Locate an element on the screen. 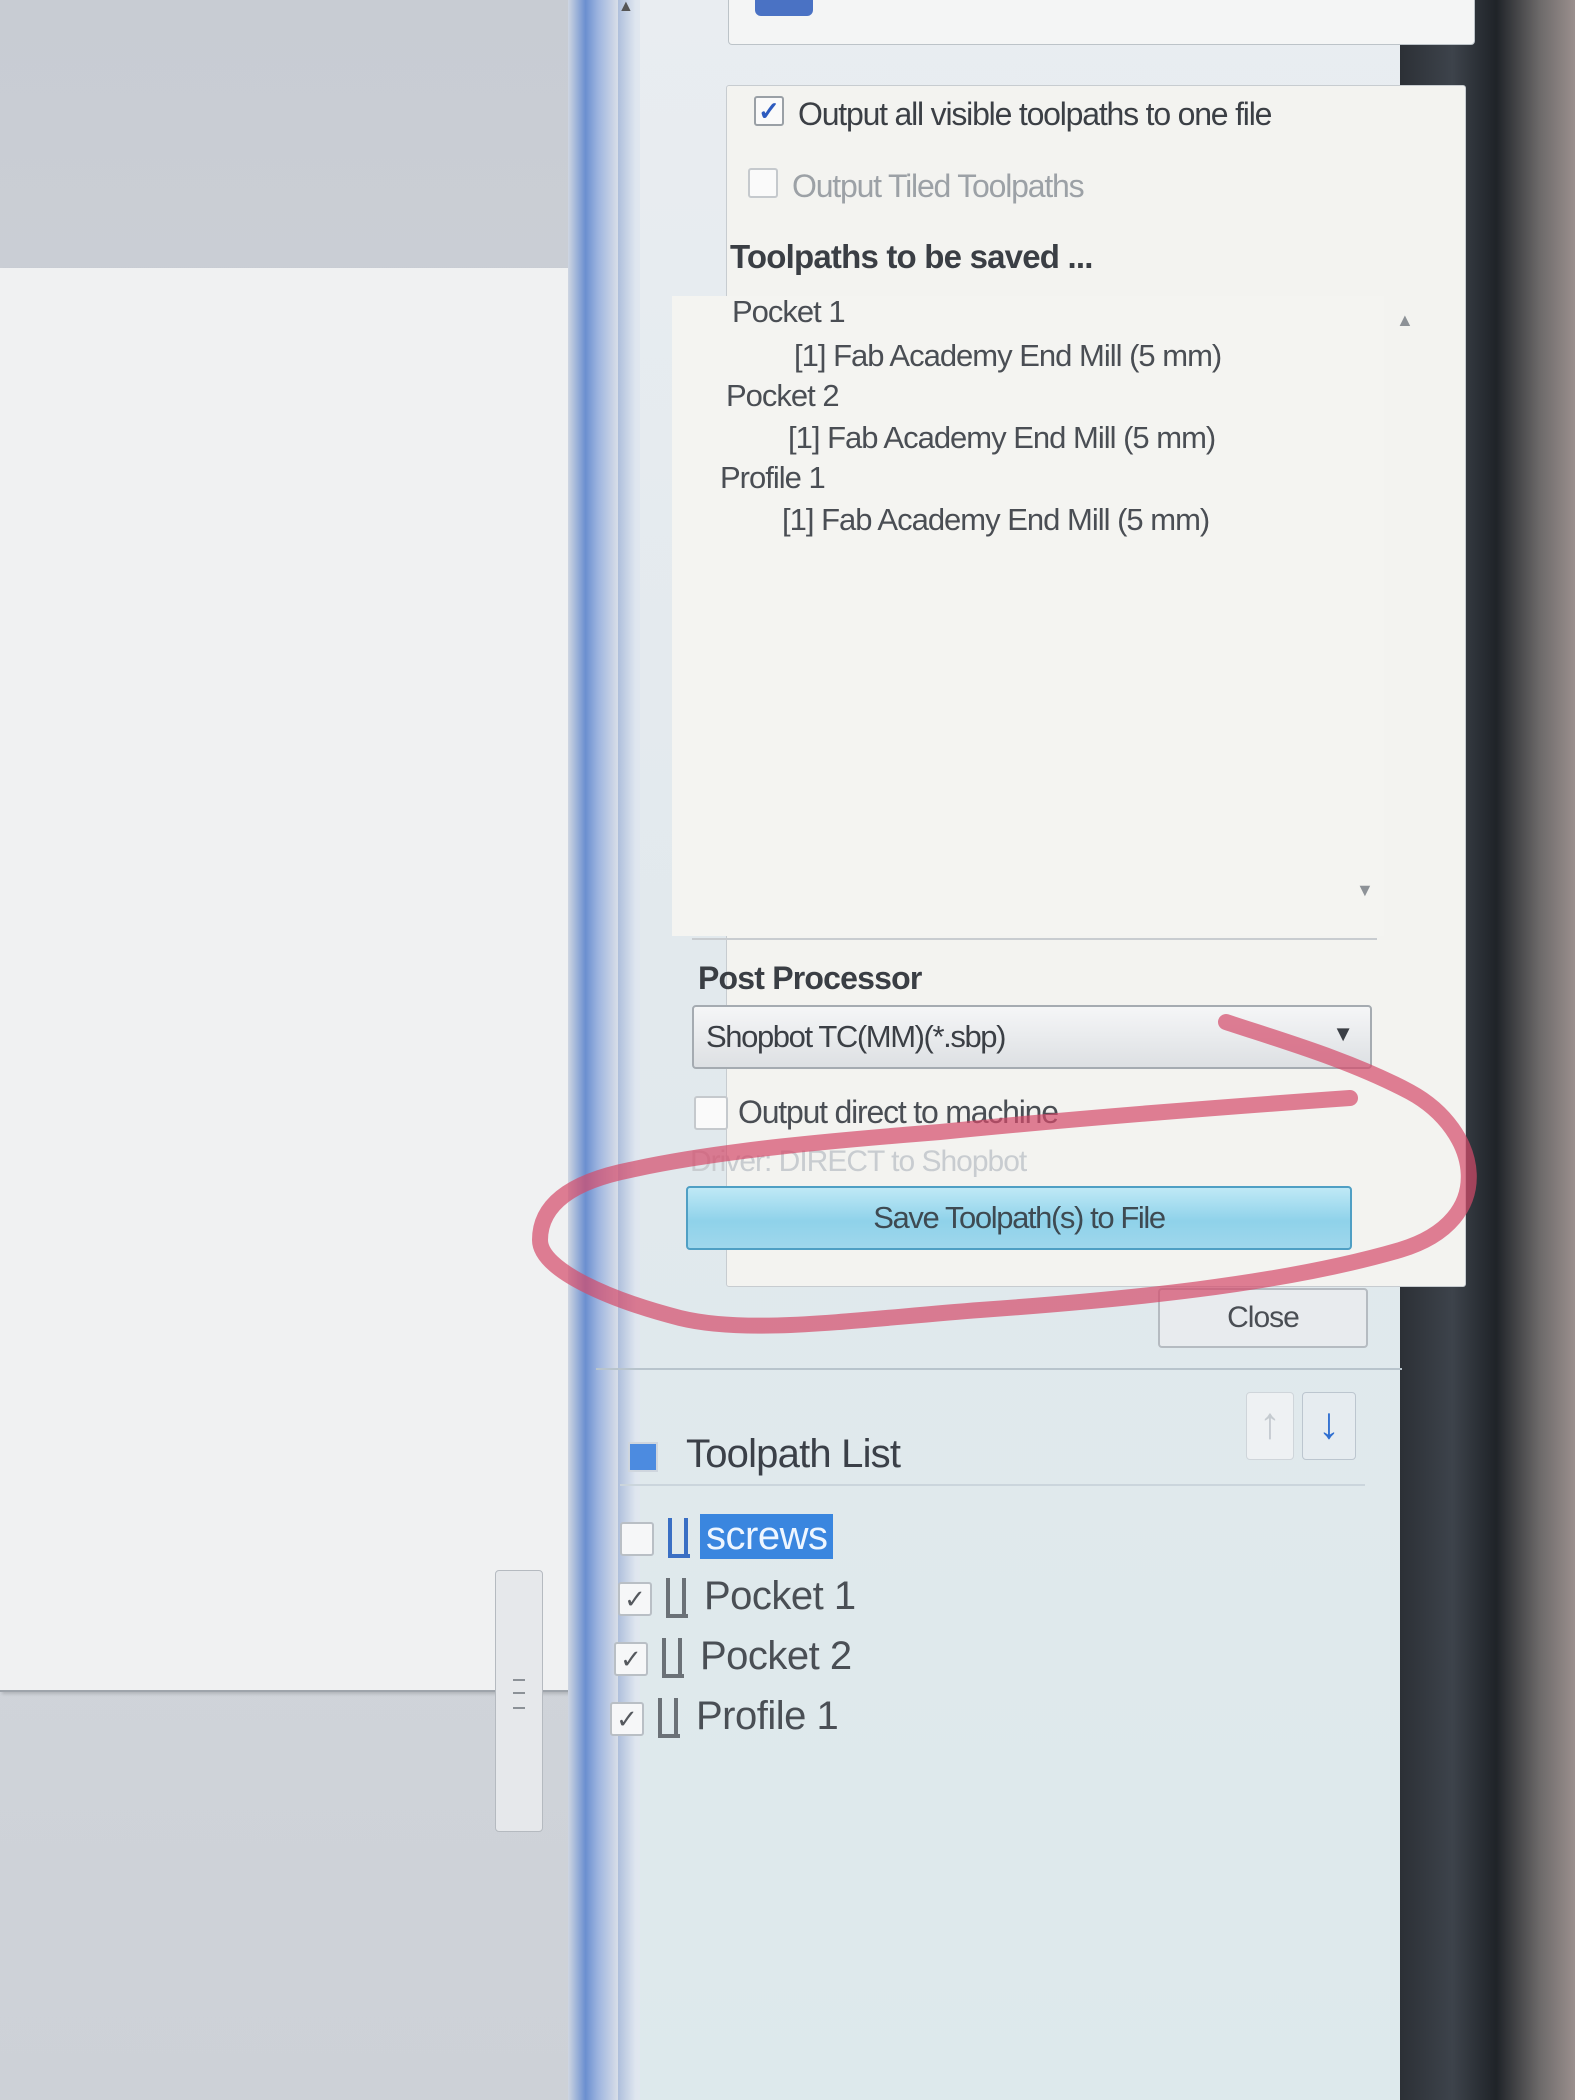 Image resolution: width=1575 pixels, height=2100 pixels. toolpath-checkbox is located at coordinates (637, 1539).